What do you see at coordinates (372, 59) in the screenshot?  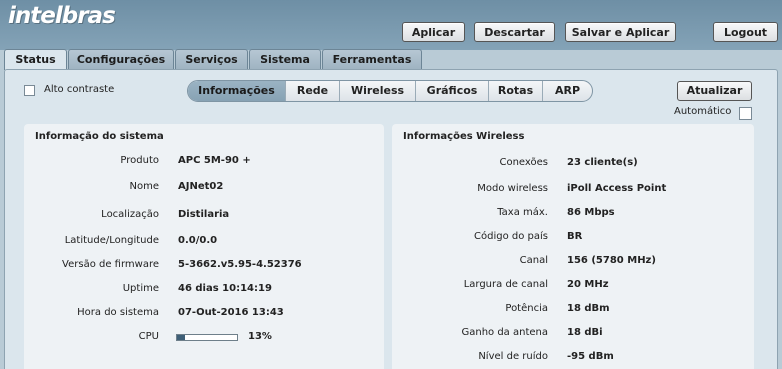 I see `tab-ferramentas: Ferramentas` at bounding box center [372, 59].